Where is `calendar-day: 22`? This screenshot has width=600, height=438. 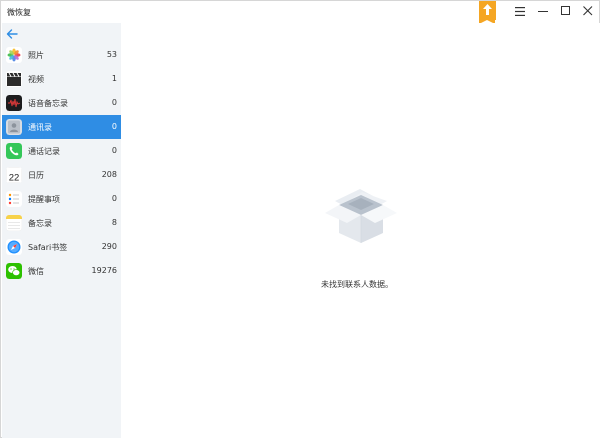
calendar-day: 22 is located at coordinates (14, 178).